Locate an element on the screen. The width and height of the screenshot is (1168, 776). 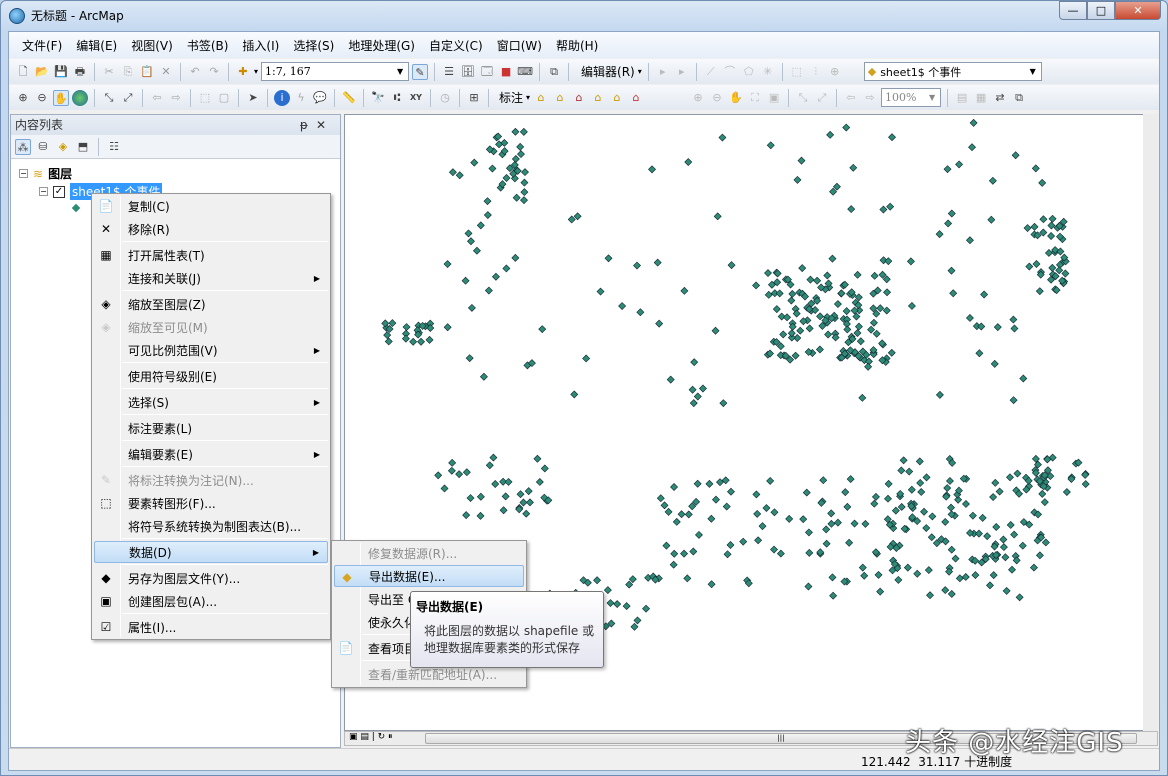
editor-menu: 编辑器(R) is located at coordinates (608, 71).